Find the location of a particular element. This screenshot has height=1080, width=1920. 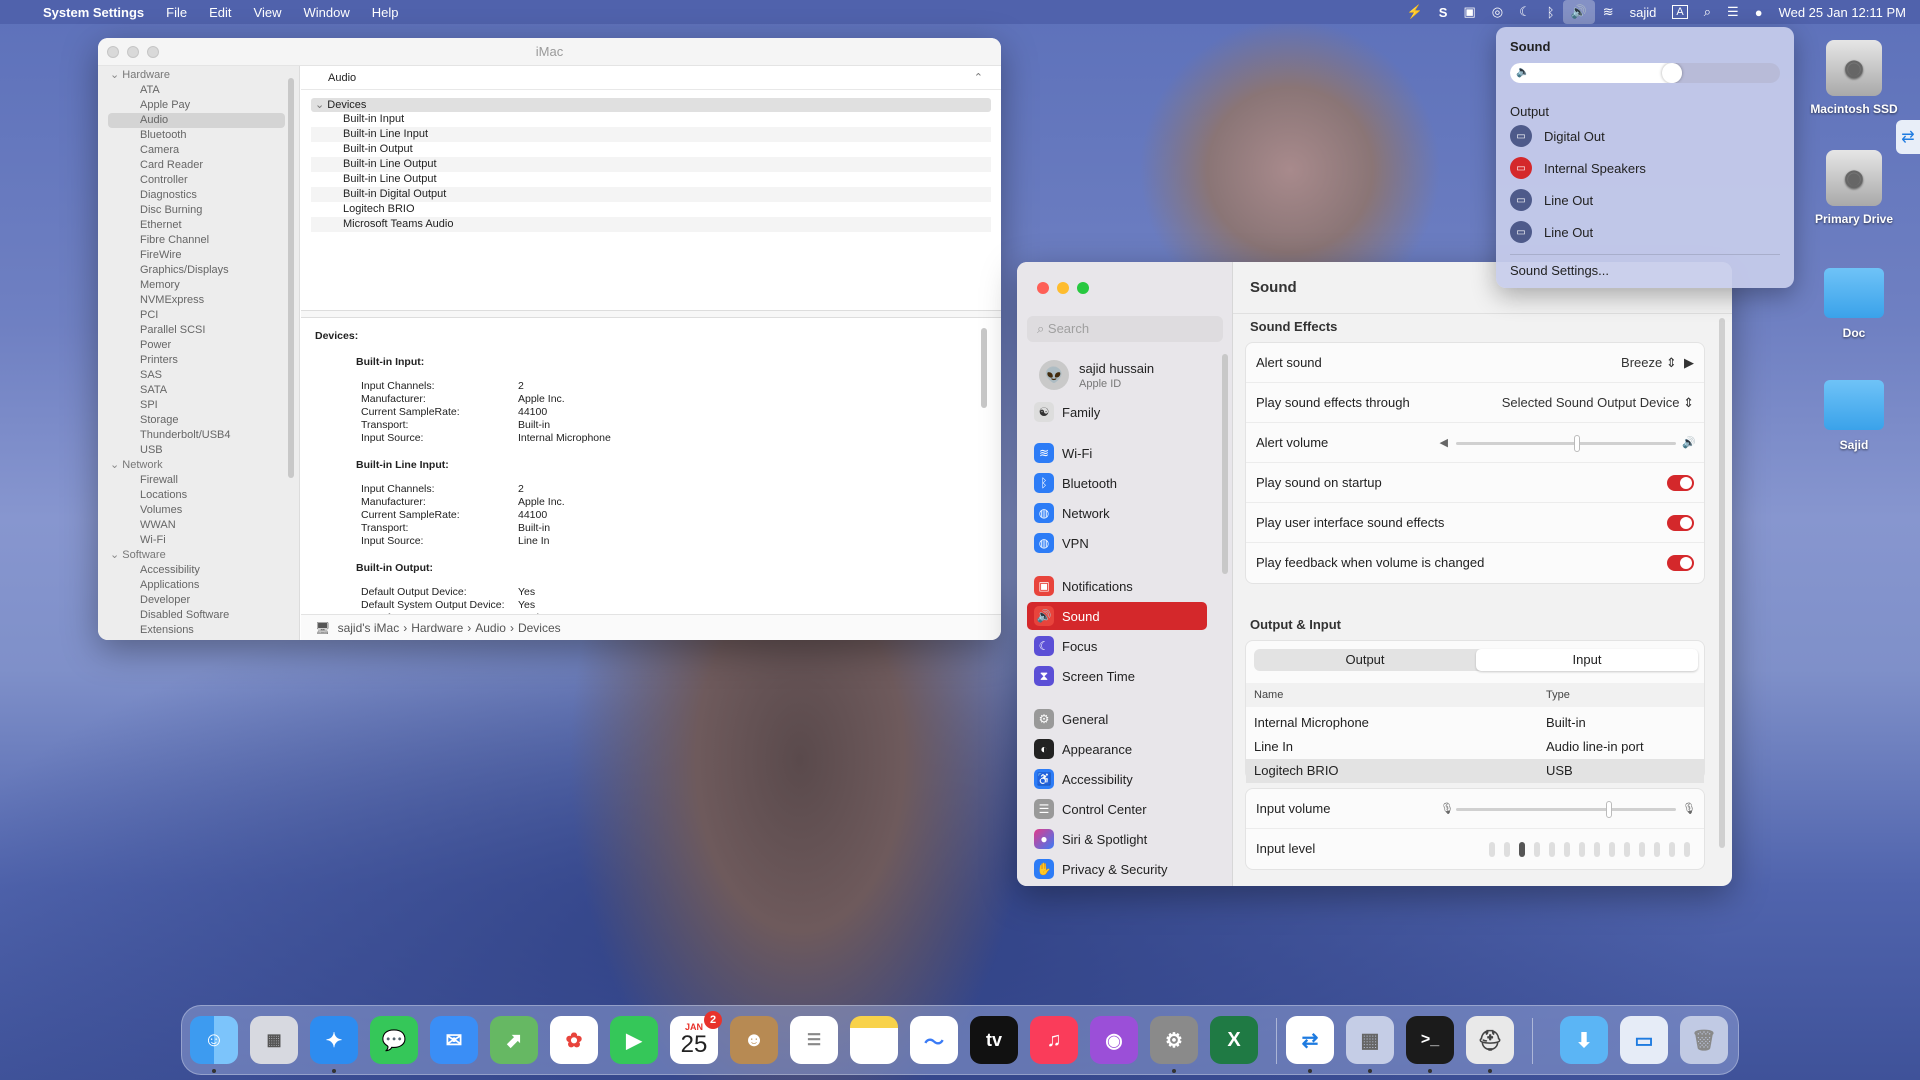

sidebar-item: ATA is located at coordinates (198, 90).